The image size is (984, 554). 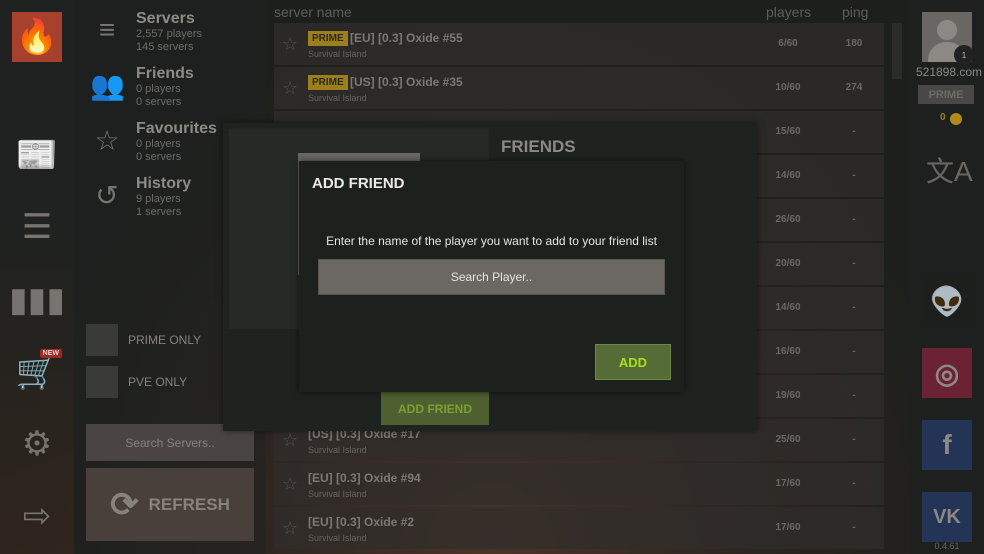 What do you see at coordinates (943, 117) in the screenshot?
I see `coin-count: 0` at bounding box center [943, 117].